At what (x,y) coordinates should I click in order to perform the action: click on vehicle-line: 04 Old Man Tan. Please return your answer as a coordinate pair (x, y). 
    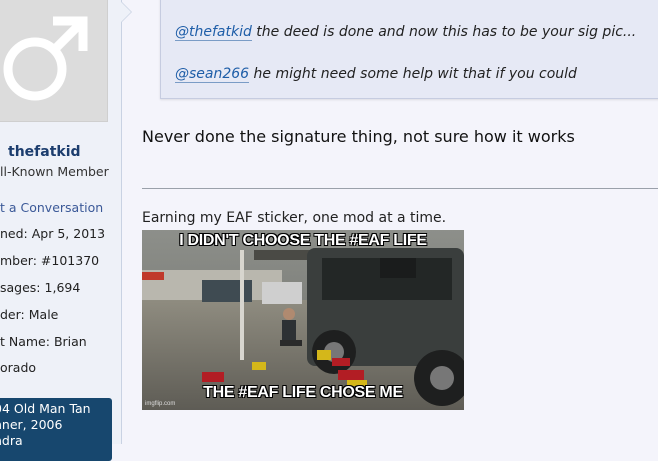
    Looking at the image, I should click on (45, 408).